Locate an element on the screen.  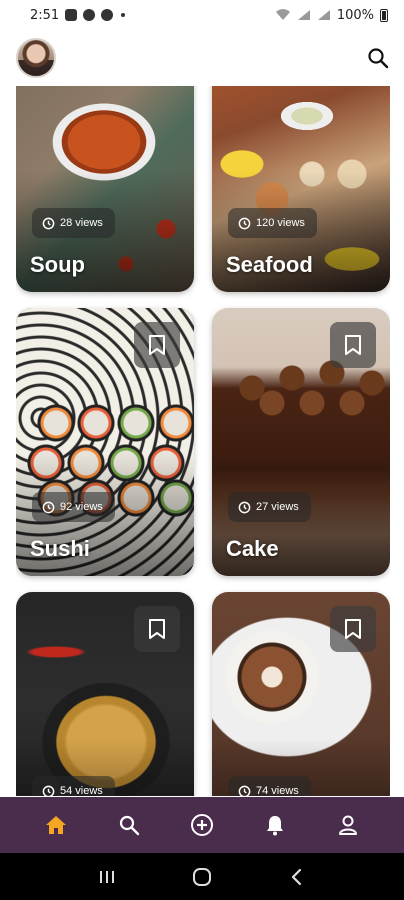
nav-profile is located at coordinates (348, 825).